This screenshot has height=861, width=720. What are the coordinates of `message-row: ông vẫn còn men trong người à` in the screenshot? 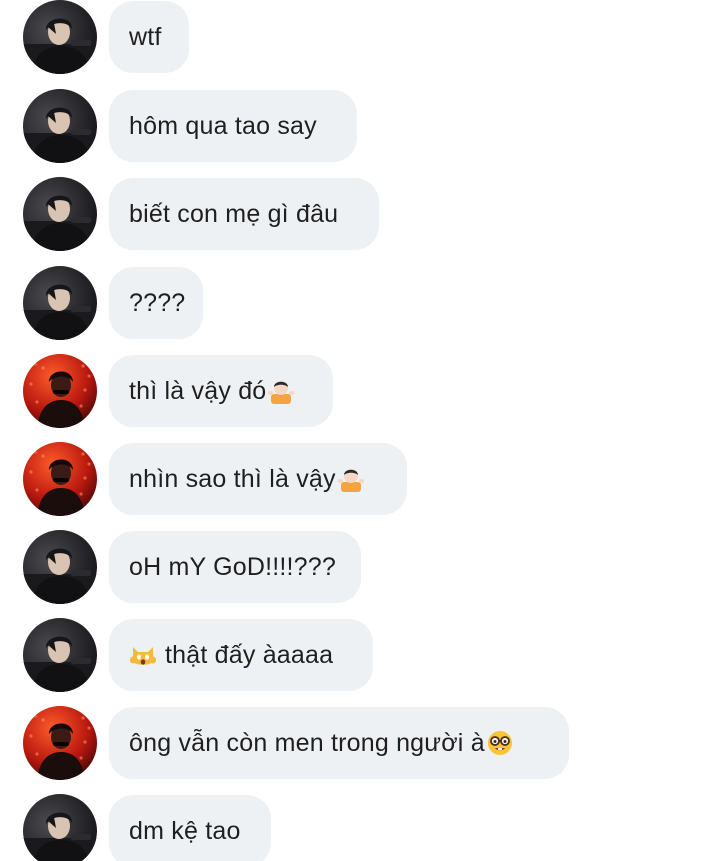 It's located at (360, 743).